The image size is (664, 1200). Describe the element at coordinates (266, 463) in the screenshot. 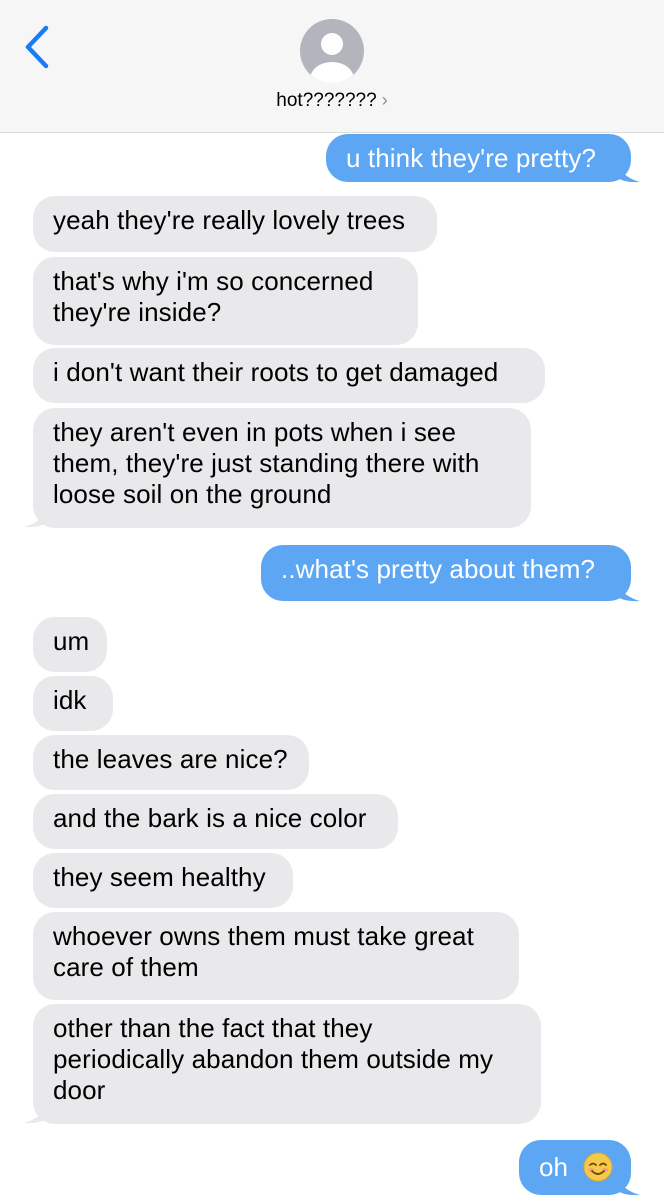

I see `message-text-line: them, they're just standing there with` at that location.